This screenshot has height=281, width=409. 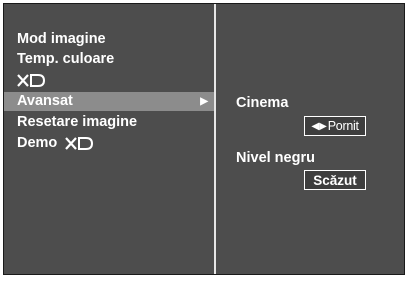 I want to click on black-level-label: Nivel negru, so click(x=275, y=158).